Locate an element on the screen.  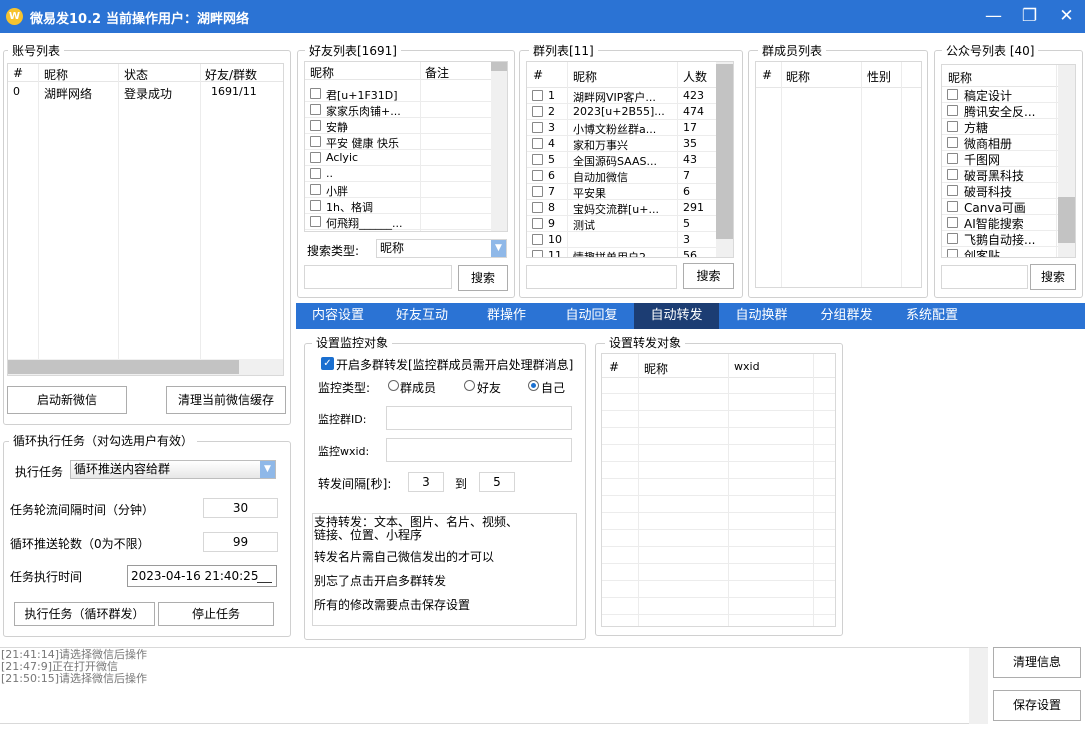
list-item: 创客贴 is located at coordinates (1000, 252).